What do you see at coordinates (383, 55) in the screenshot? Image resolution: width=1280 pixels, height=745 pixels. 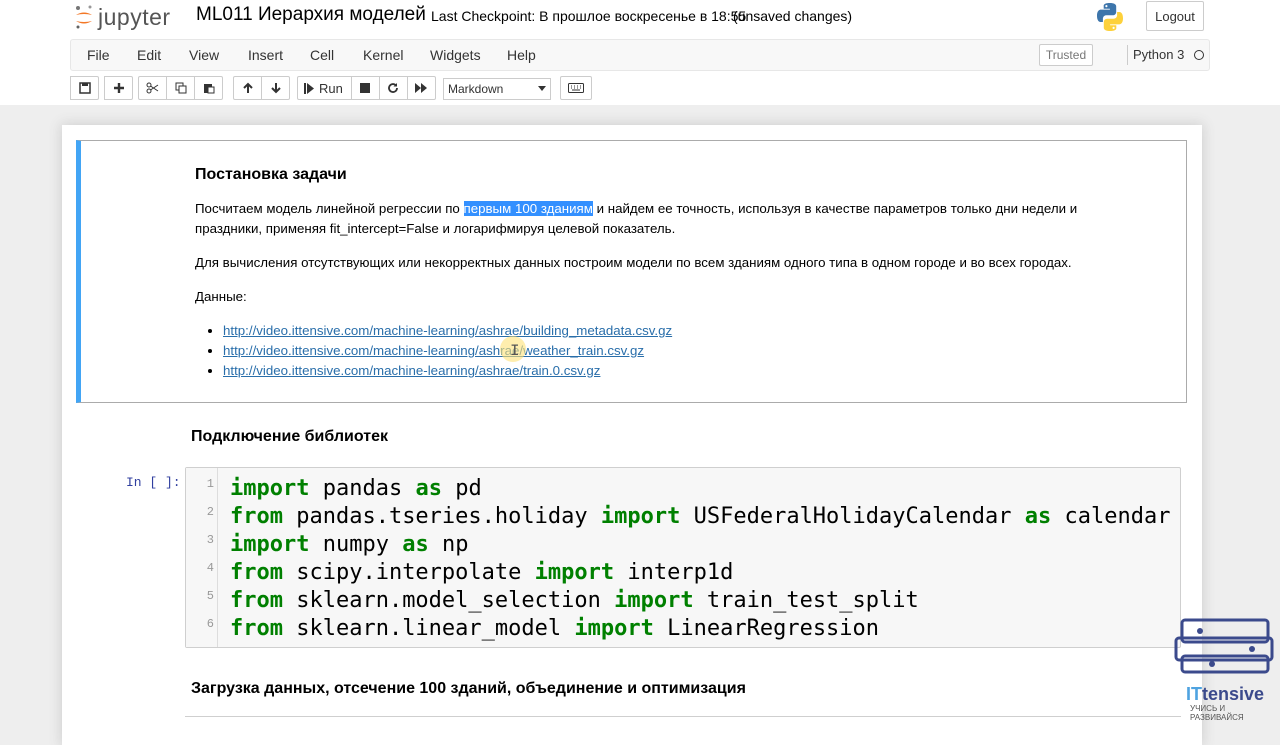 I see `menu-kernel: Kernel` at bounding box center [383, 55].